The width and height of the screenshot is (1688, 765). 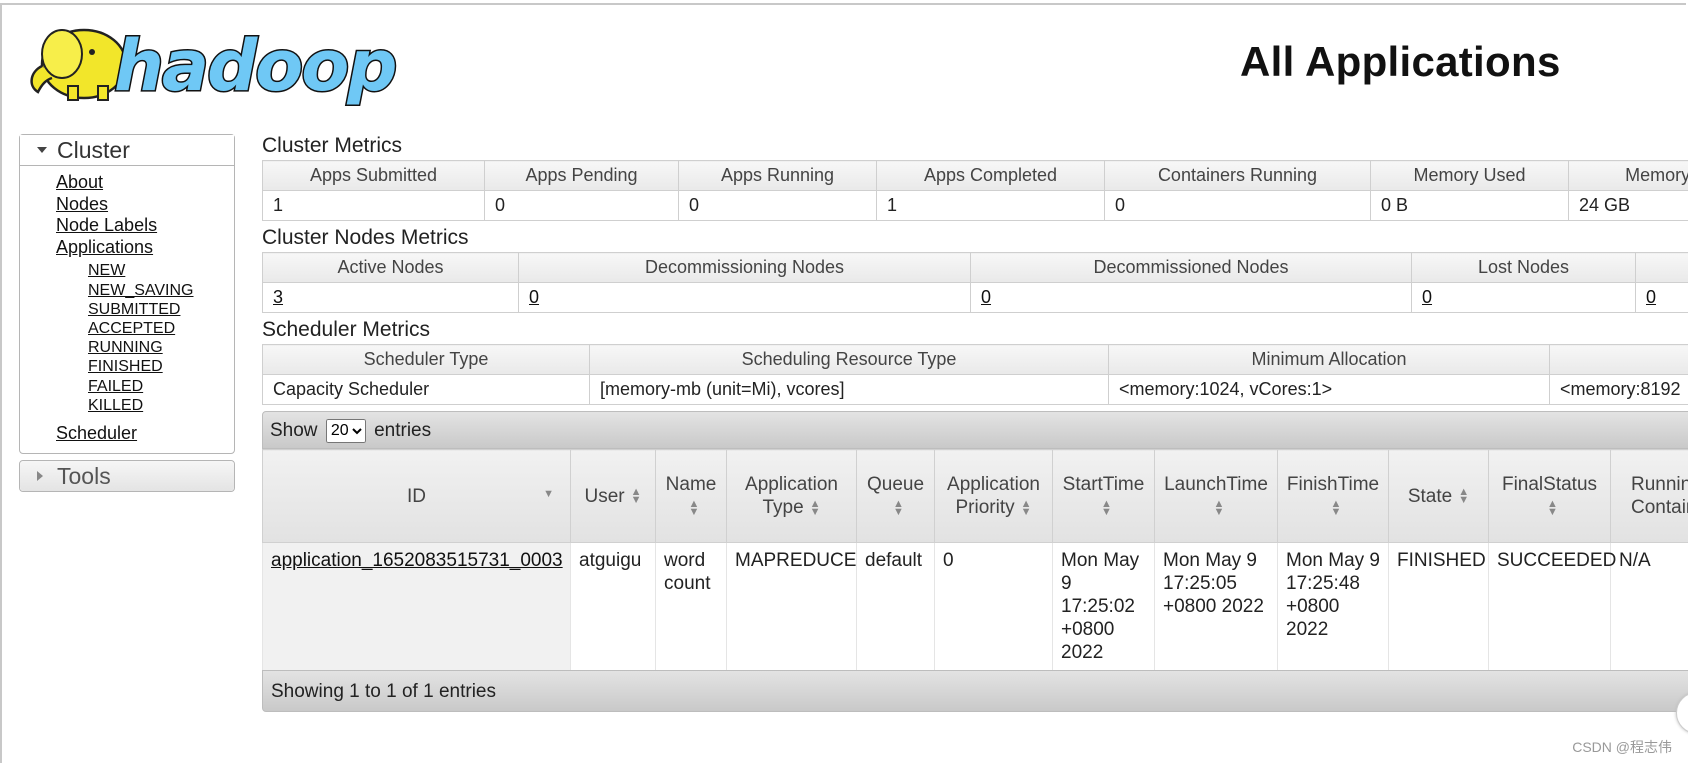 What do you see at coordinates (1103, 606) in the screenshot?
I see `cell-start-time: Mon May 9 17:25:02 +0800 2022` at bounding box center [1103, 606].